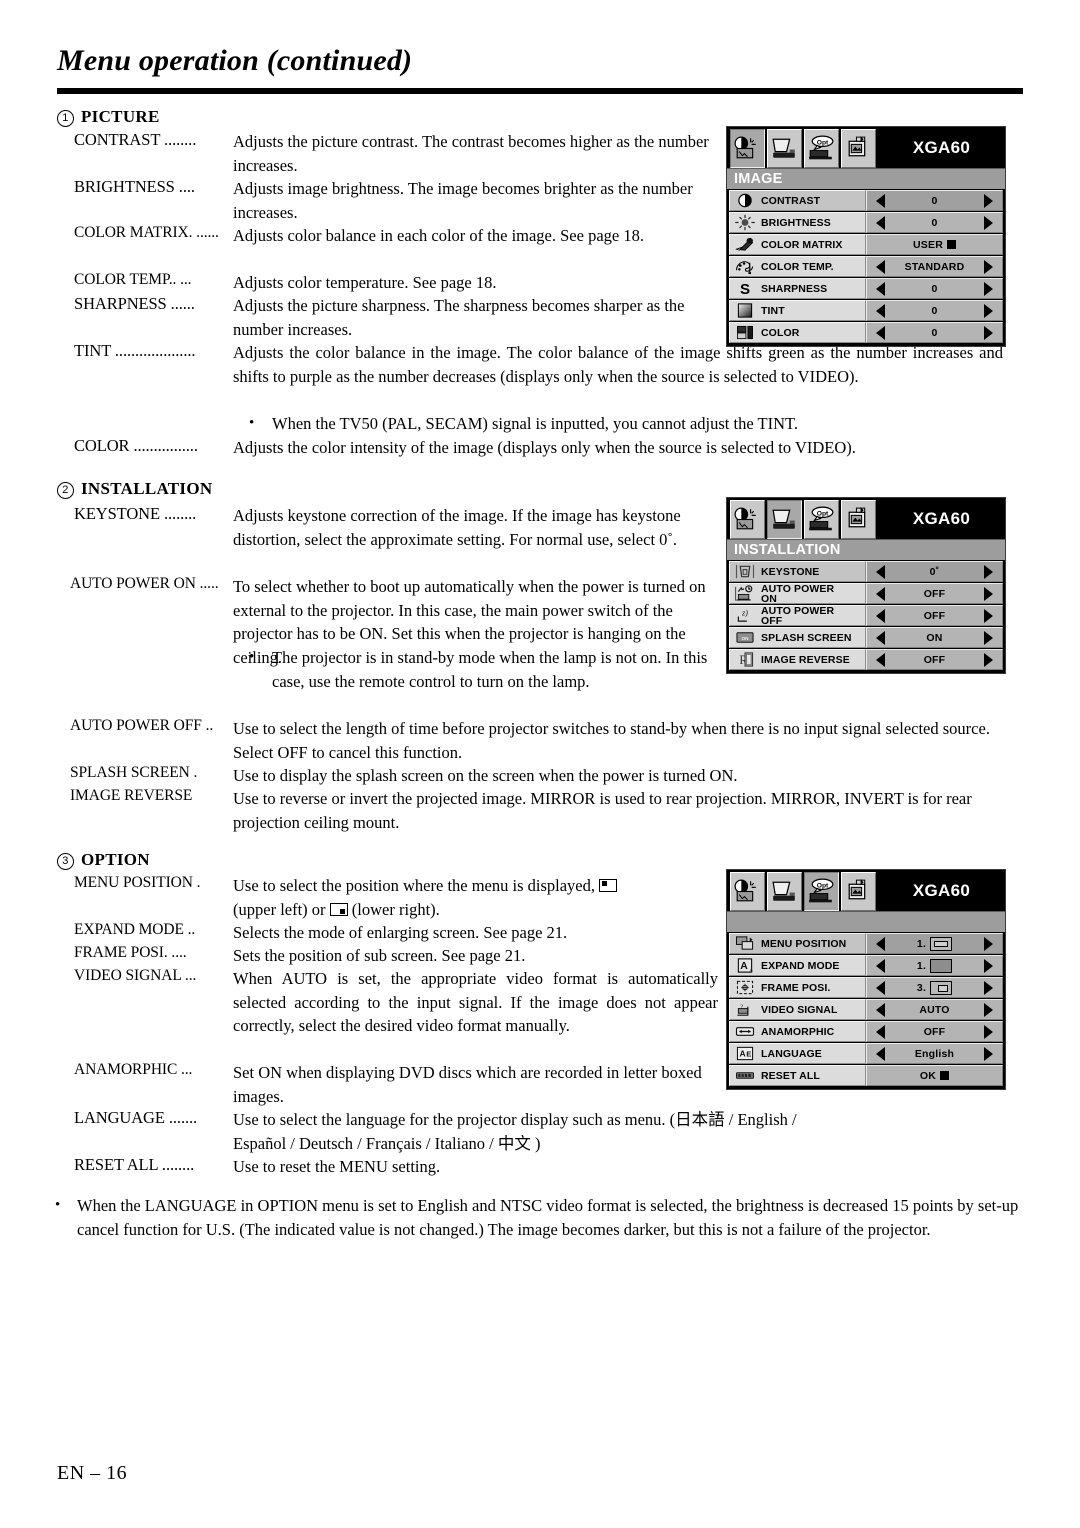 Image resolution: width=1080 pixels, height=1528 pixels. What do you see at coordinates (934, 1053) in the screenshot?
I see `osd-row-value-cell: English` at bounding box center [934, 1053].